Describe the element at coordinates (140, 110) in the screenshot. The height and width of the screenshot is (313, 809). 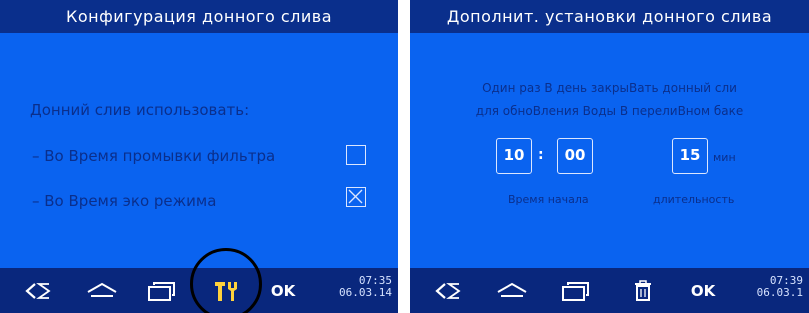
I see `section-label: Донний слив использовать:` at that location.